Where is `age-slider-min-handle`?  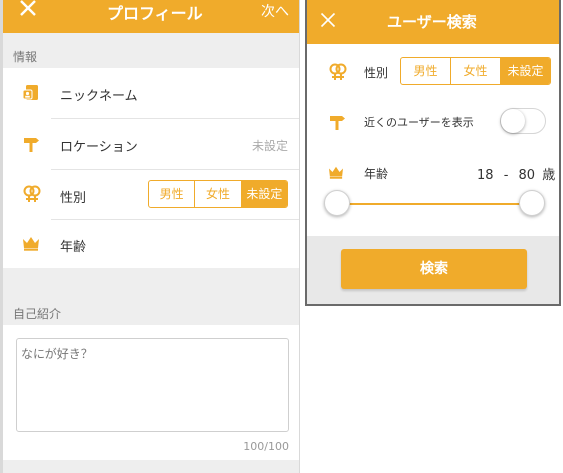
age-slider-min-handle is located at coordinates (337, 203).